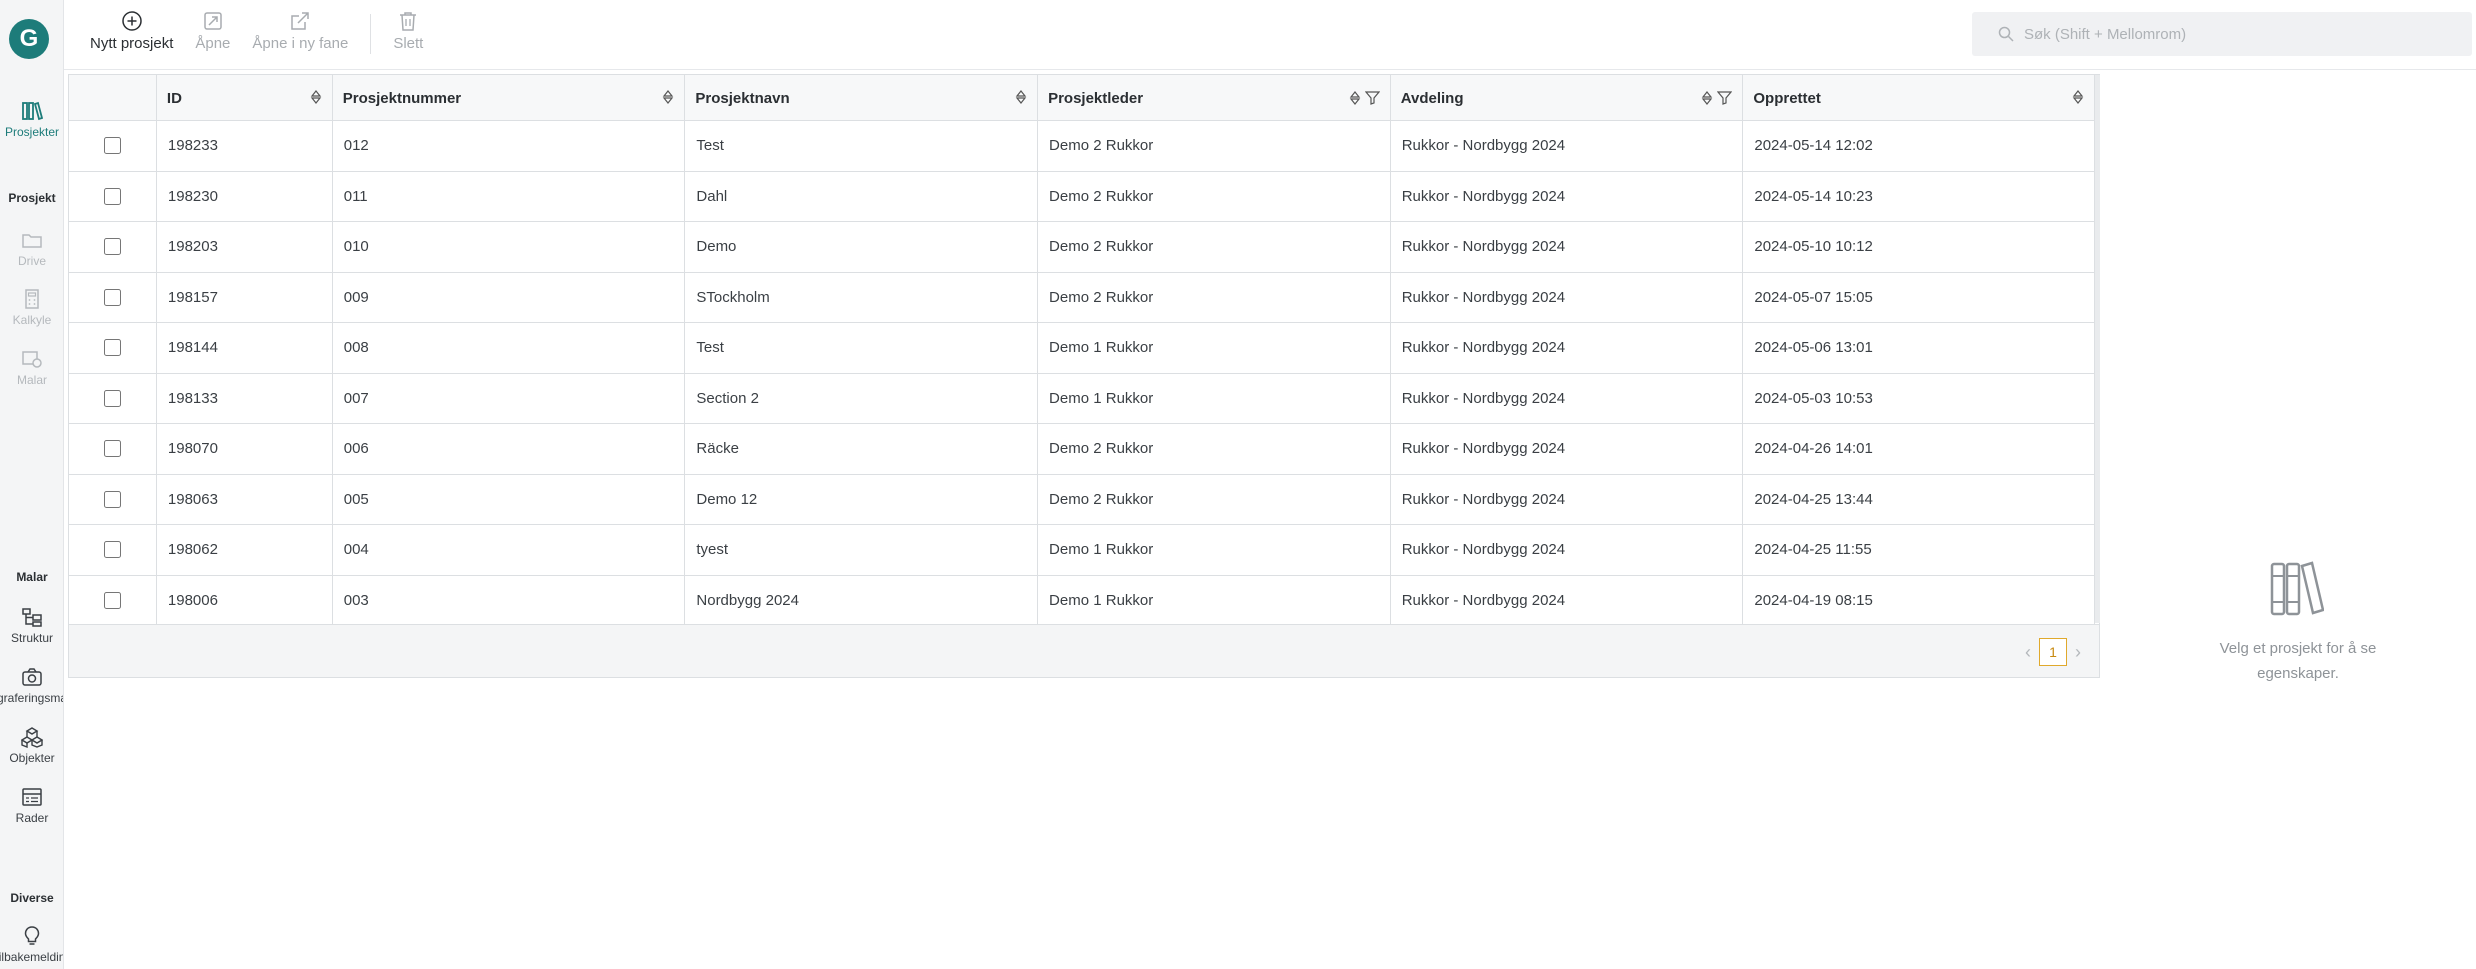 The image size is (2476, 969). Describe the element at coordinates (509, 297) in the screenshot. I see `cell-prosjektnummer: 009` at that location.